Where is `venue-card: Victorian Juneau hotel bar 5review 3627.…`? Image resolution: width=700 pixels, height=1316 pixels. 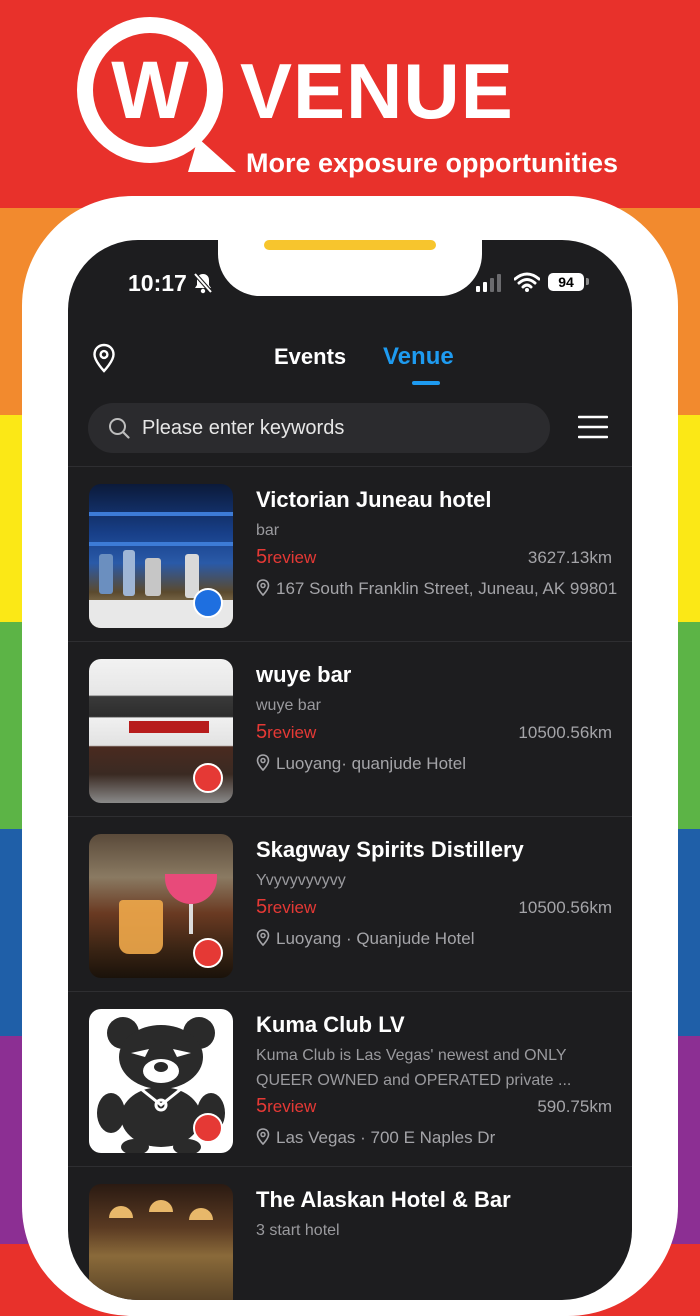
venue-card: Victorian Juneau hotel bar 5review 3627.… is located at coordinates (350, 554).